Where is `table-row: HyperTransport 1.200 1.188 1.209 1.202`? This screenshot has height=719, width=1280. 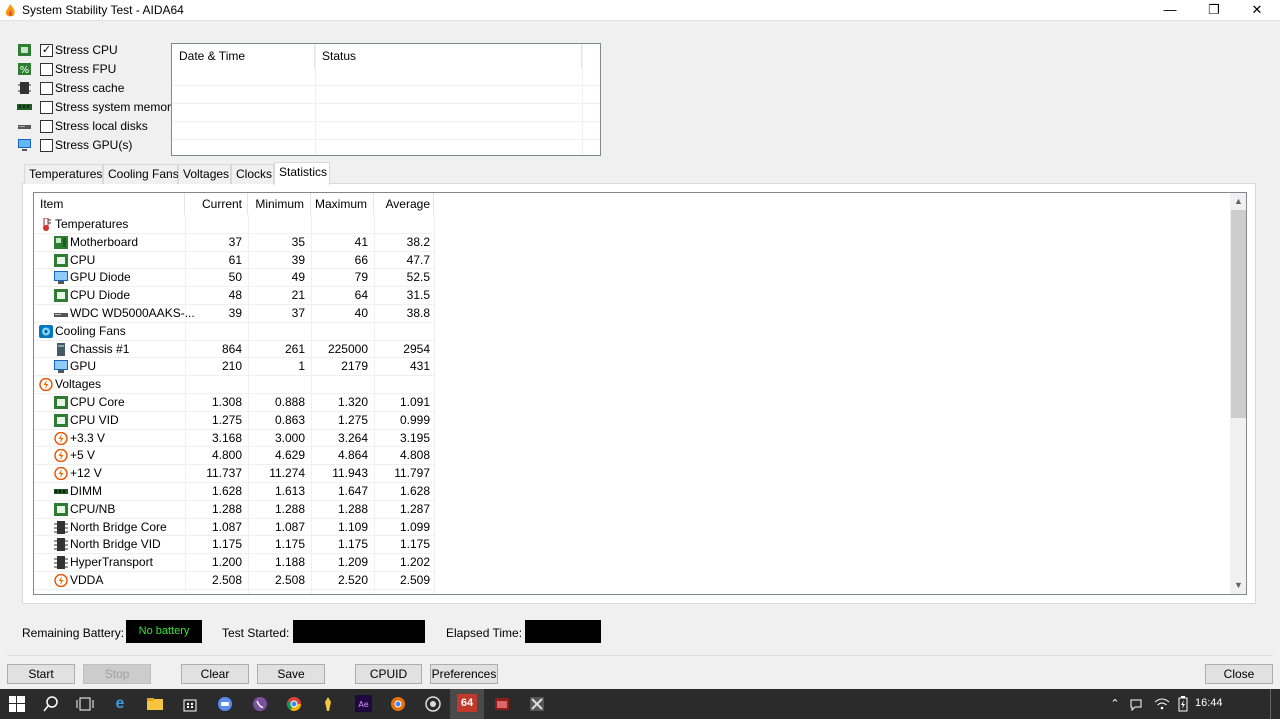 table-row: HyperTransport 1.200 1.188 1.209 1.202 is located at coordinates (234, 563).